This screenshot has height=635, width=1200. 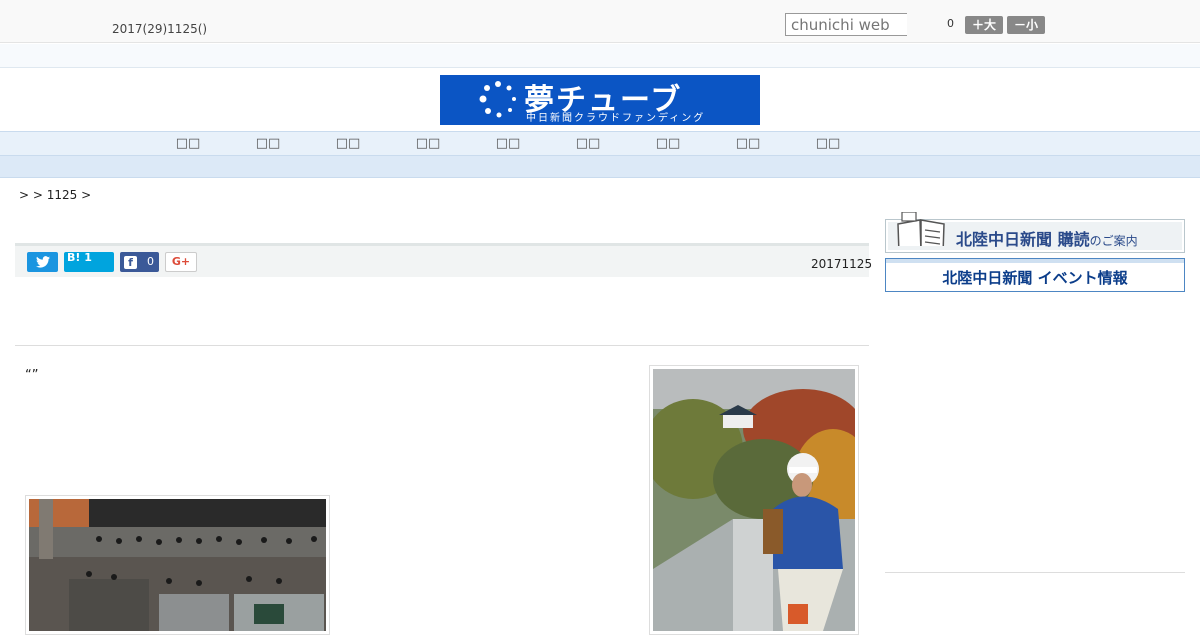 What do you see at coordinates (160, 29) in the screenshot?
I see `header-date: 2017(29)1125()` at bounding box center [160, 29].